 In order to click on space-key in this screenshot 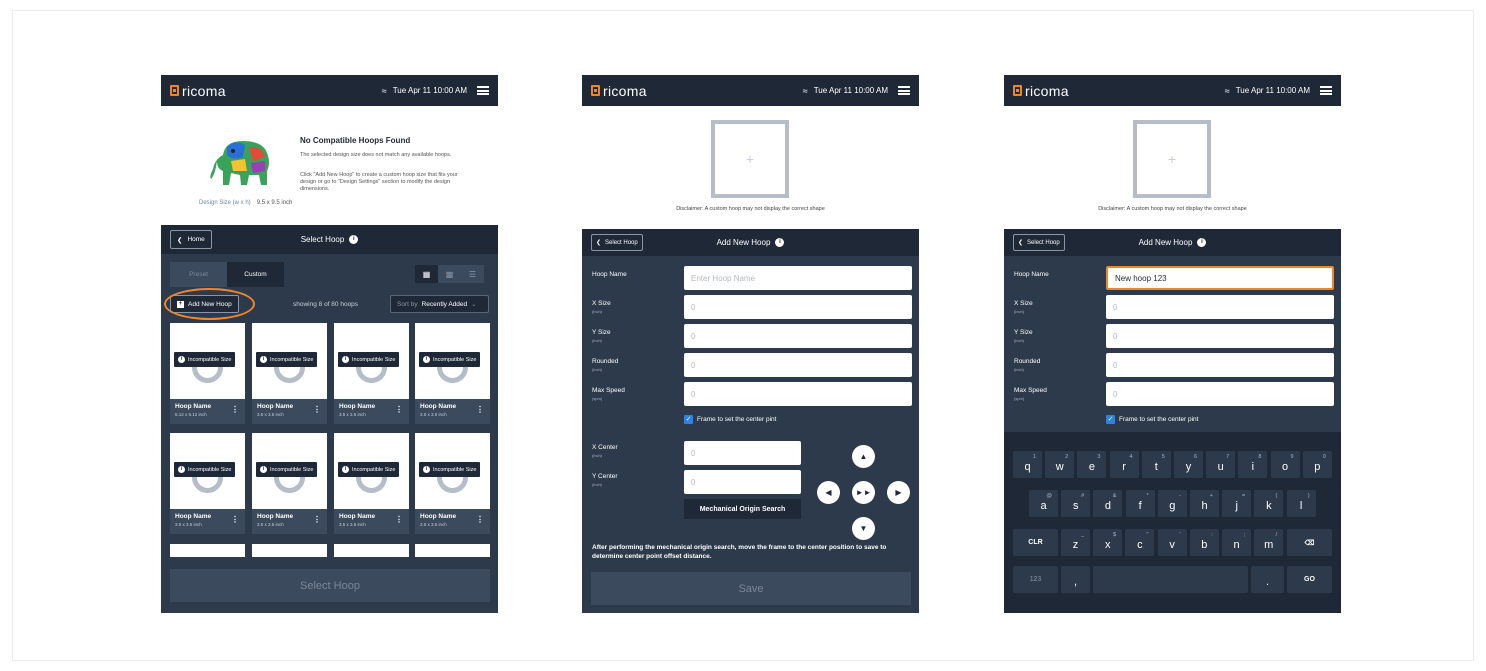, I will do `click(1170, 579)`.